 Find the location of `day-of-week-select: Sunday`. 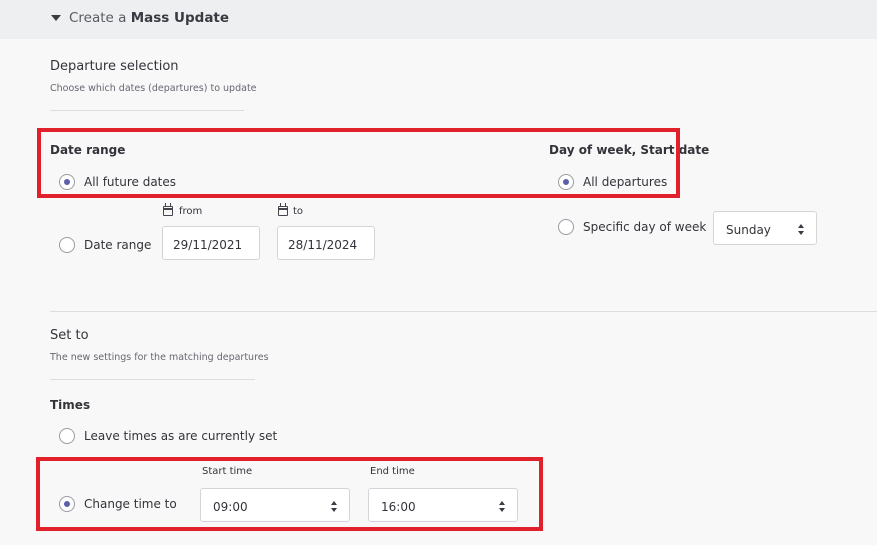

day-of-week-select: Sunday is located at coordinates (765, 228).